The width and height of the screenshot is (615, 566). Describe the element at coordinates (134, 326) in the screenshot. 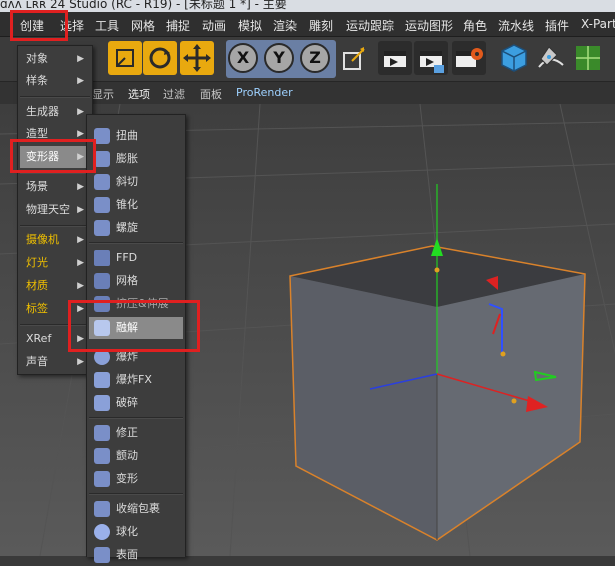

I see `highlight-melt-item` at that location.